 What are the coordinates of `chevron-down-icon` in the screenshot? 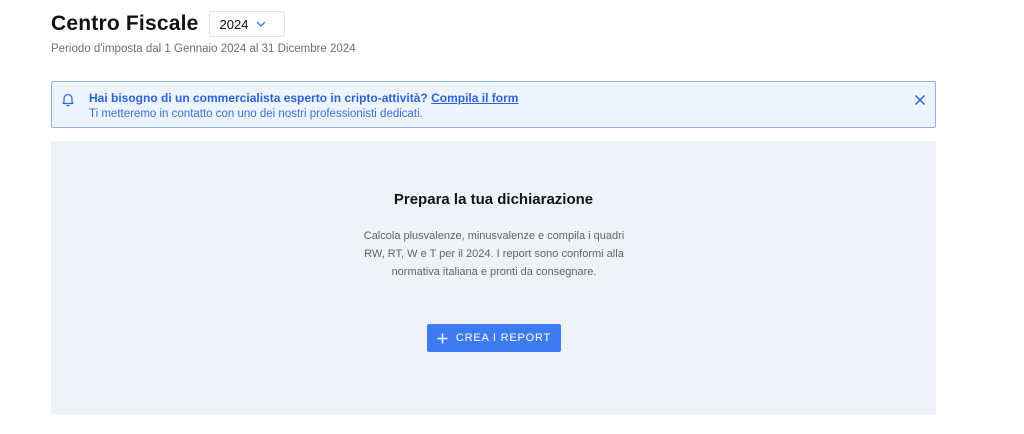 It's located at (261, 24).